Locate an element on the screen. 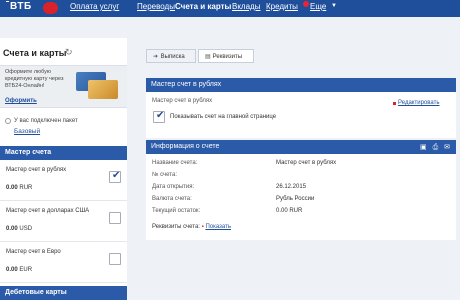 The image size is (460, 300). account-label: Мастер счет в рублях is located at coordinates (182, 101).